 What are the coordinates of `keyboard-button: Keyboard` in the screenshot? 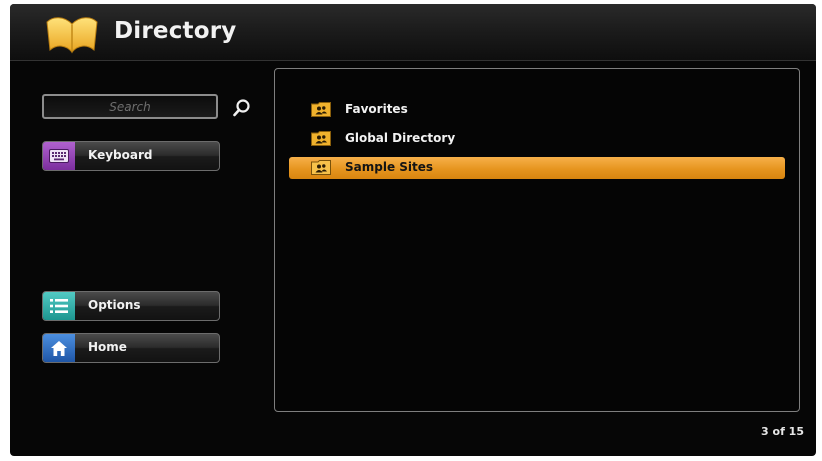 It's located at (131, 156).